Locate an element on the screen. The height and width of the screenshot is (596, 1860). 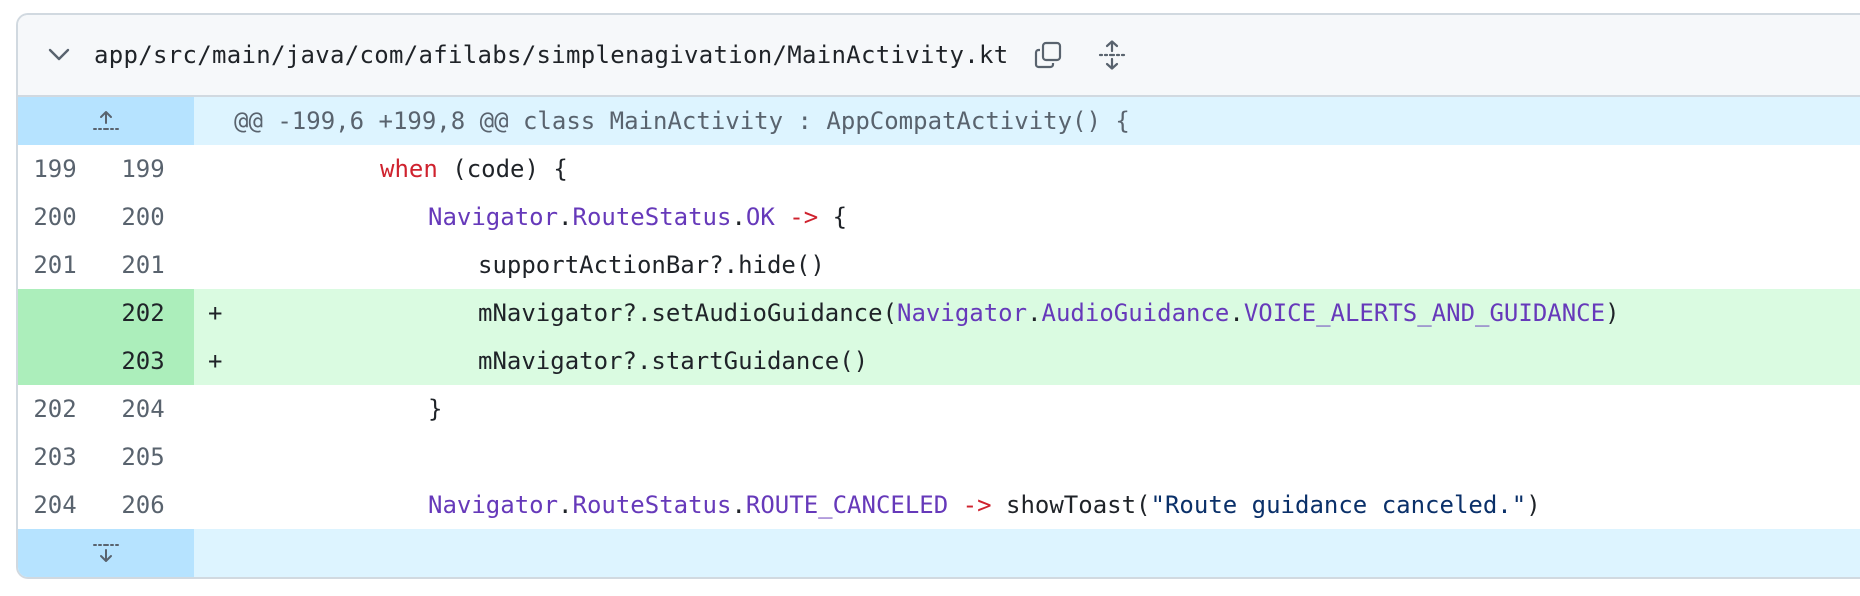
code-token: showToast( is located at coordinates (1071, 505).